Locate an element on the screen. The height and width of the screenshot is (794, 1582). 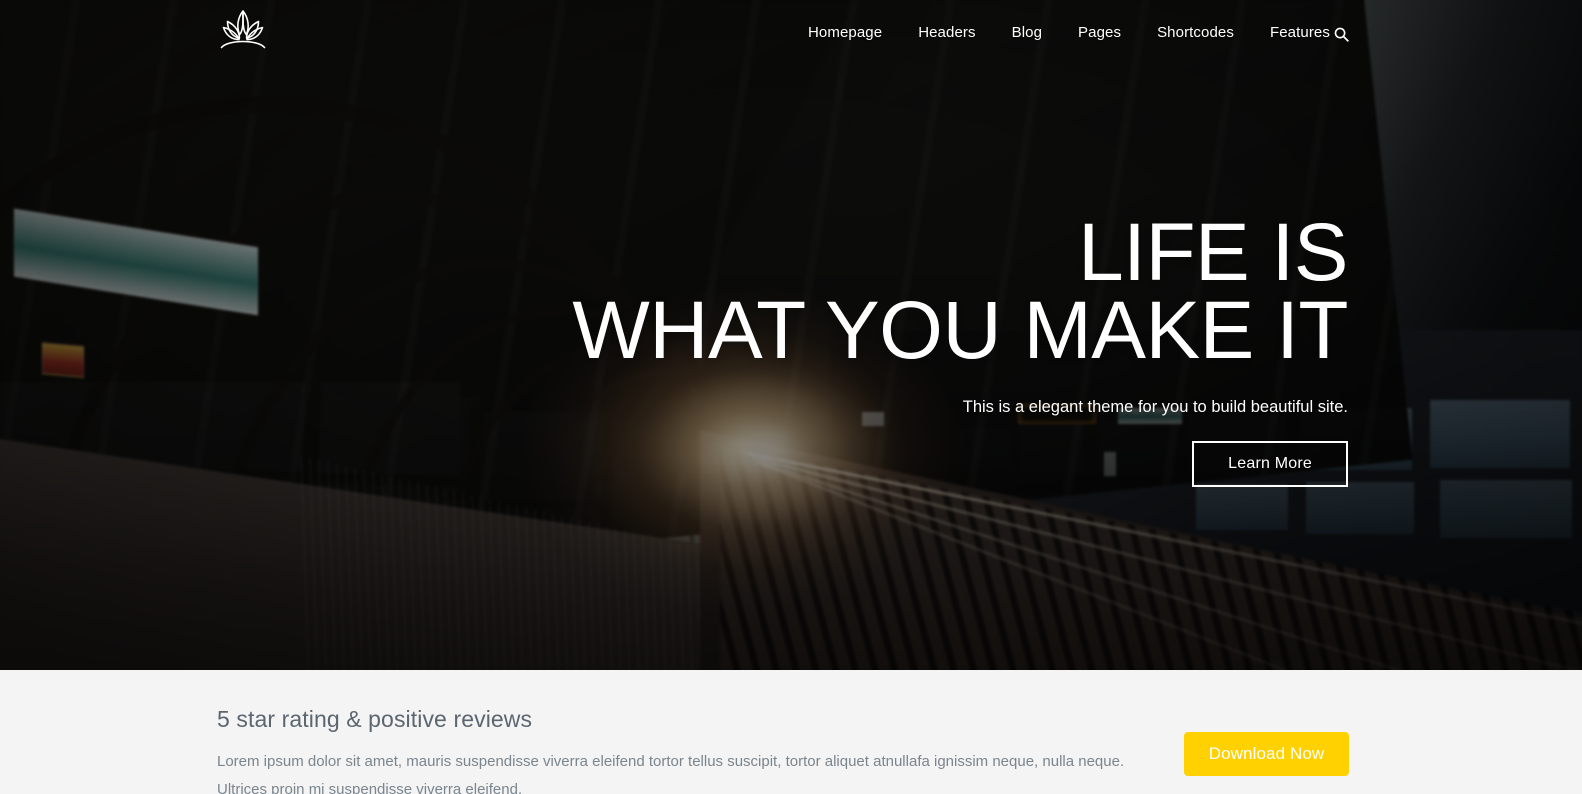
nav-item-shortcodes: Shortcodes is located at coordinates (1195, 33).